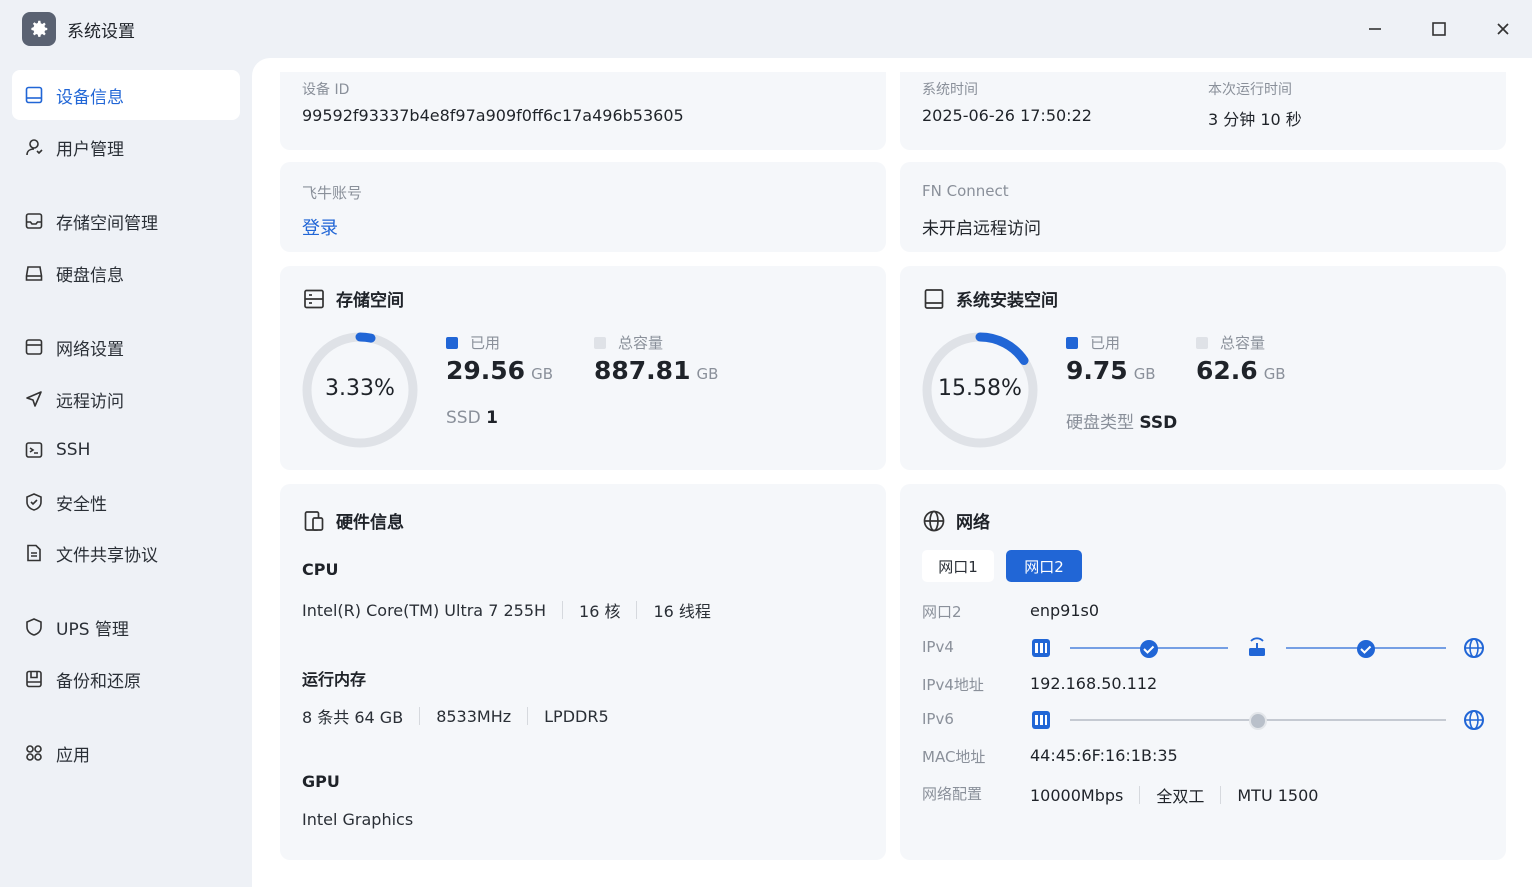 The width and height of the screenshot is (1532, 887). Describe the element at coordinates (353, 520) in the screenshot. I see `hardware-title: 硬件信息` at that location.